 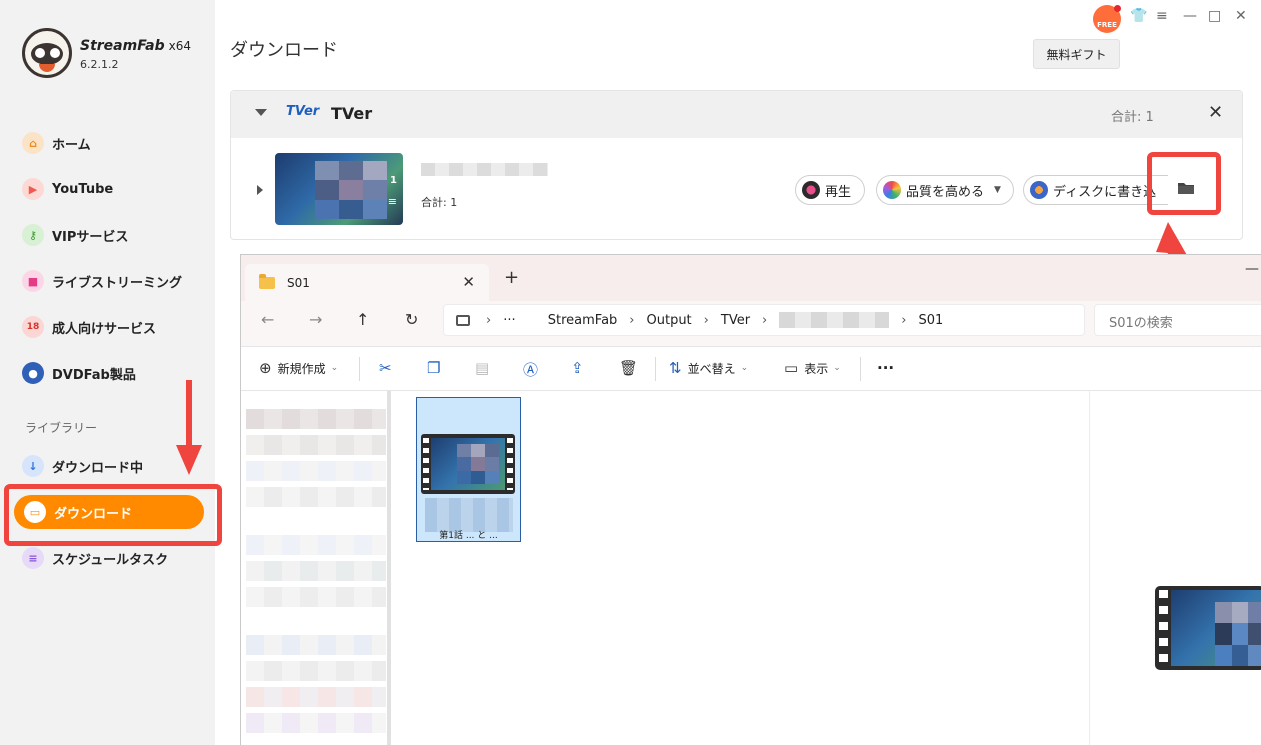 What do you see at coordinates (1076, 54) in the screenshot?
I see `free-gift-button: 無料ギフト` at bounding box center [1076, 54].